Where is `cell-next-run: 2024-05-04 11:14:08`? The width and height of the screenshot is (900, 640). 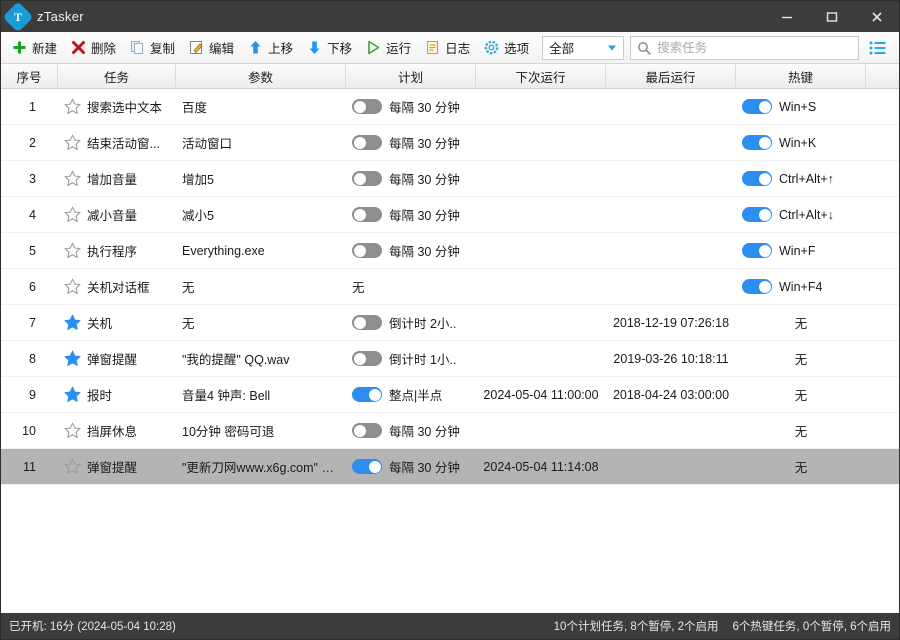 cell-next-run: 2024-05-04 11:14:08 is located at coordinates (541, 466).